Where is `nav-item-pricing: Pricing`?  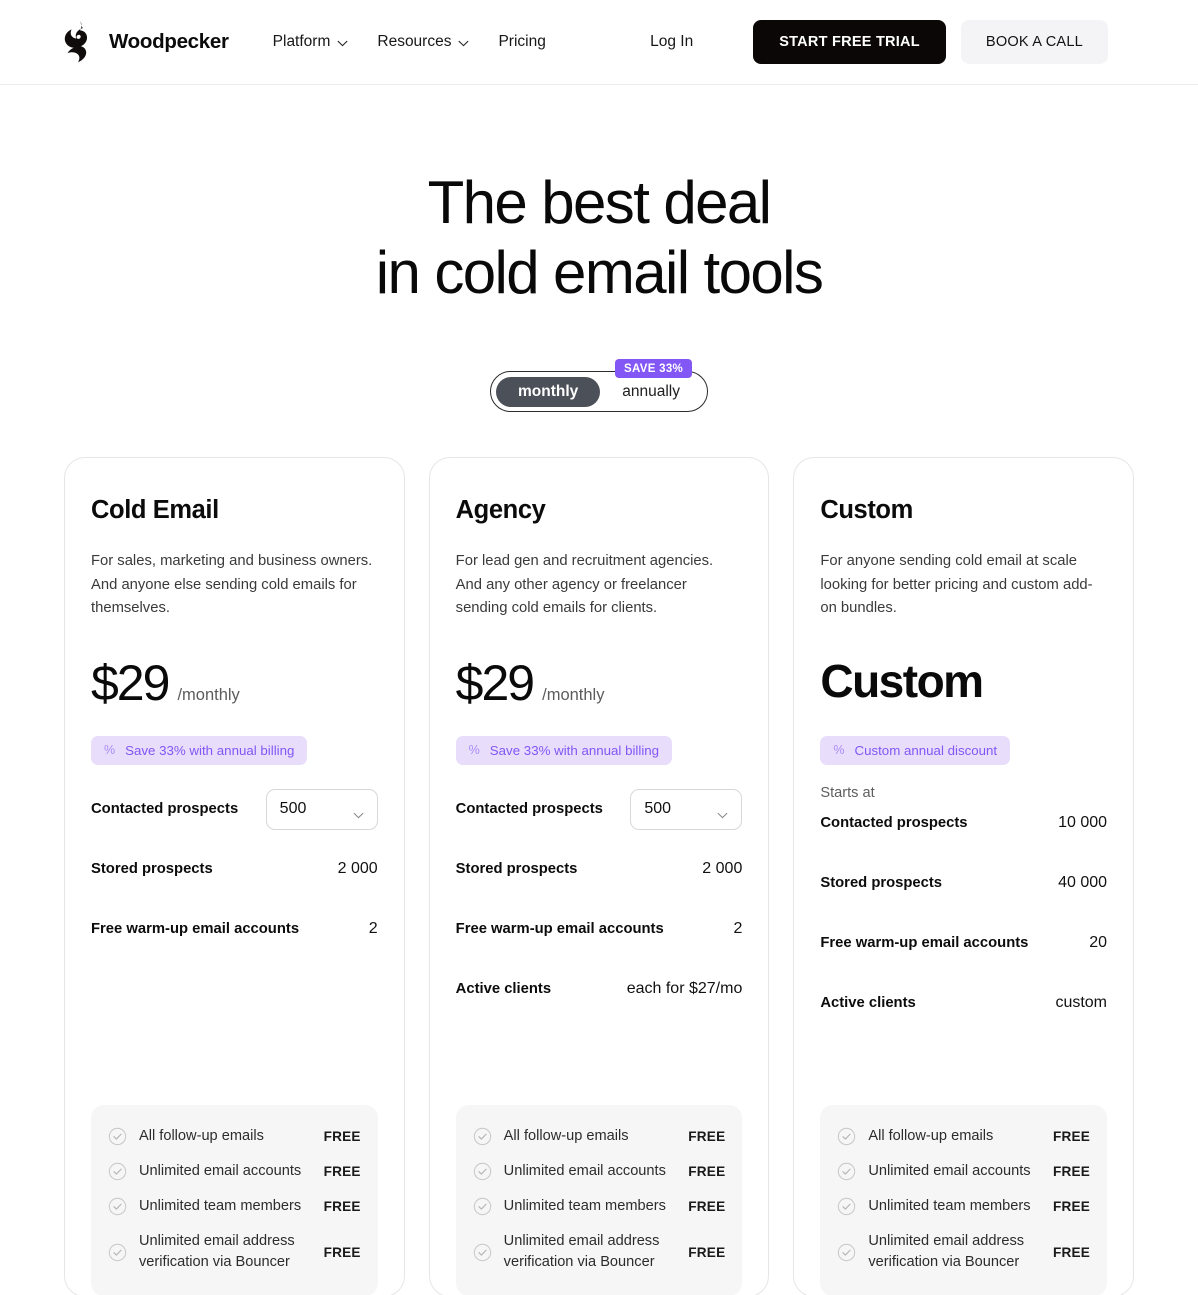 nav-item-pricing: Pricing is located at coordinates (521, 42).